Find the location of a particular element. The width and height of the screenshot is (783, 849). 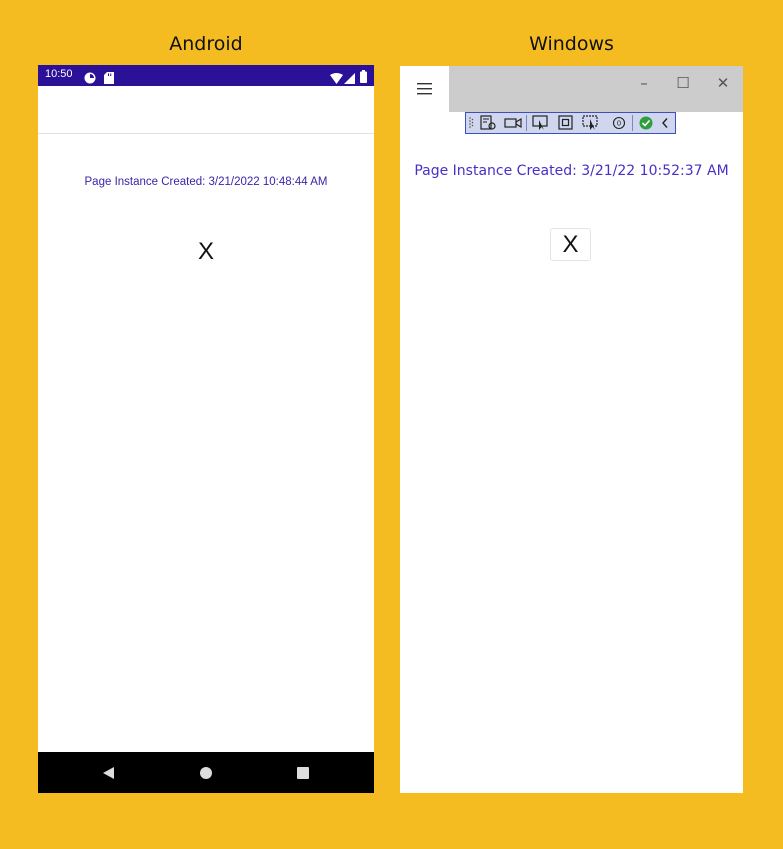

recents-icon is located at coordinates (303, 773).